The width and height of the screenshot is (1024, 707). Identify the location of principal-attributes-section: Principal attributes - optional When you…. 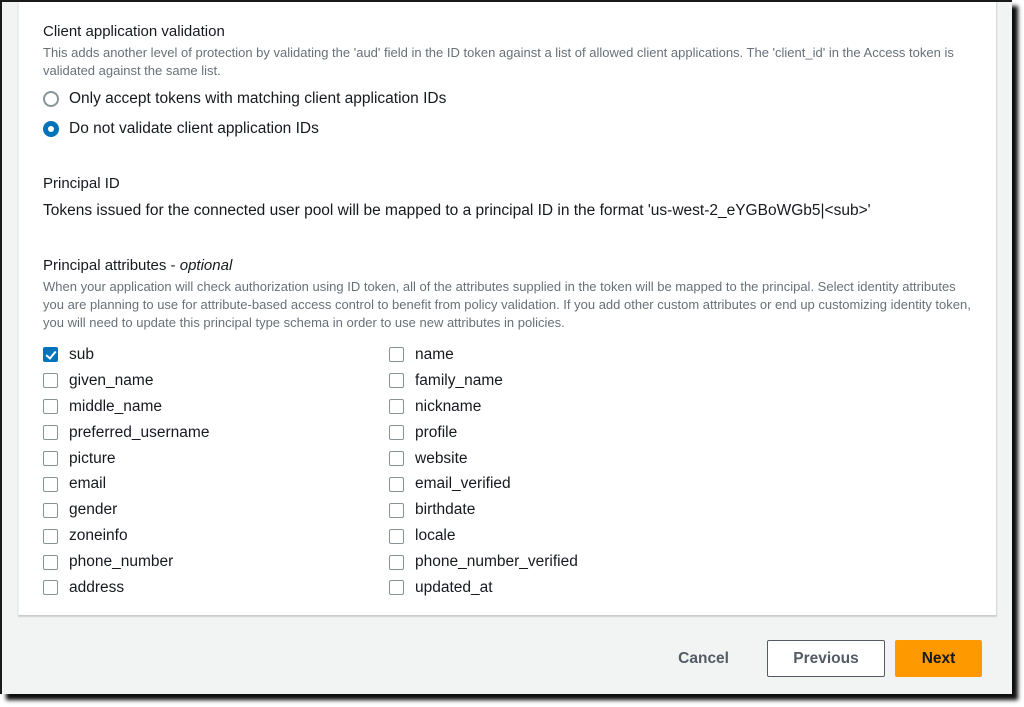
(509, 294).